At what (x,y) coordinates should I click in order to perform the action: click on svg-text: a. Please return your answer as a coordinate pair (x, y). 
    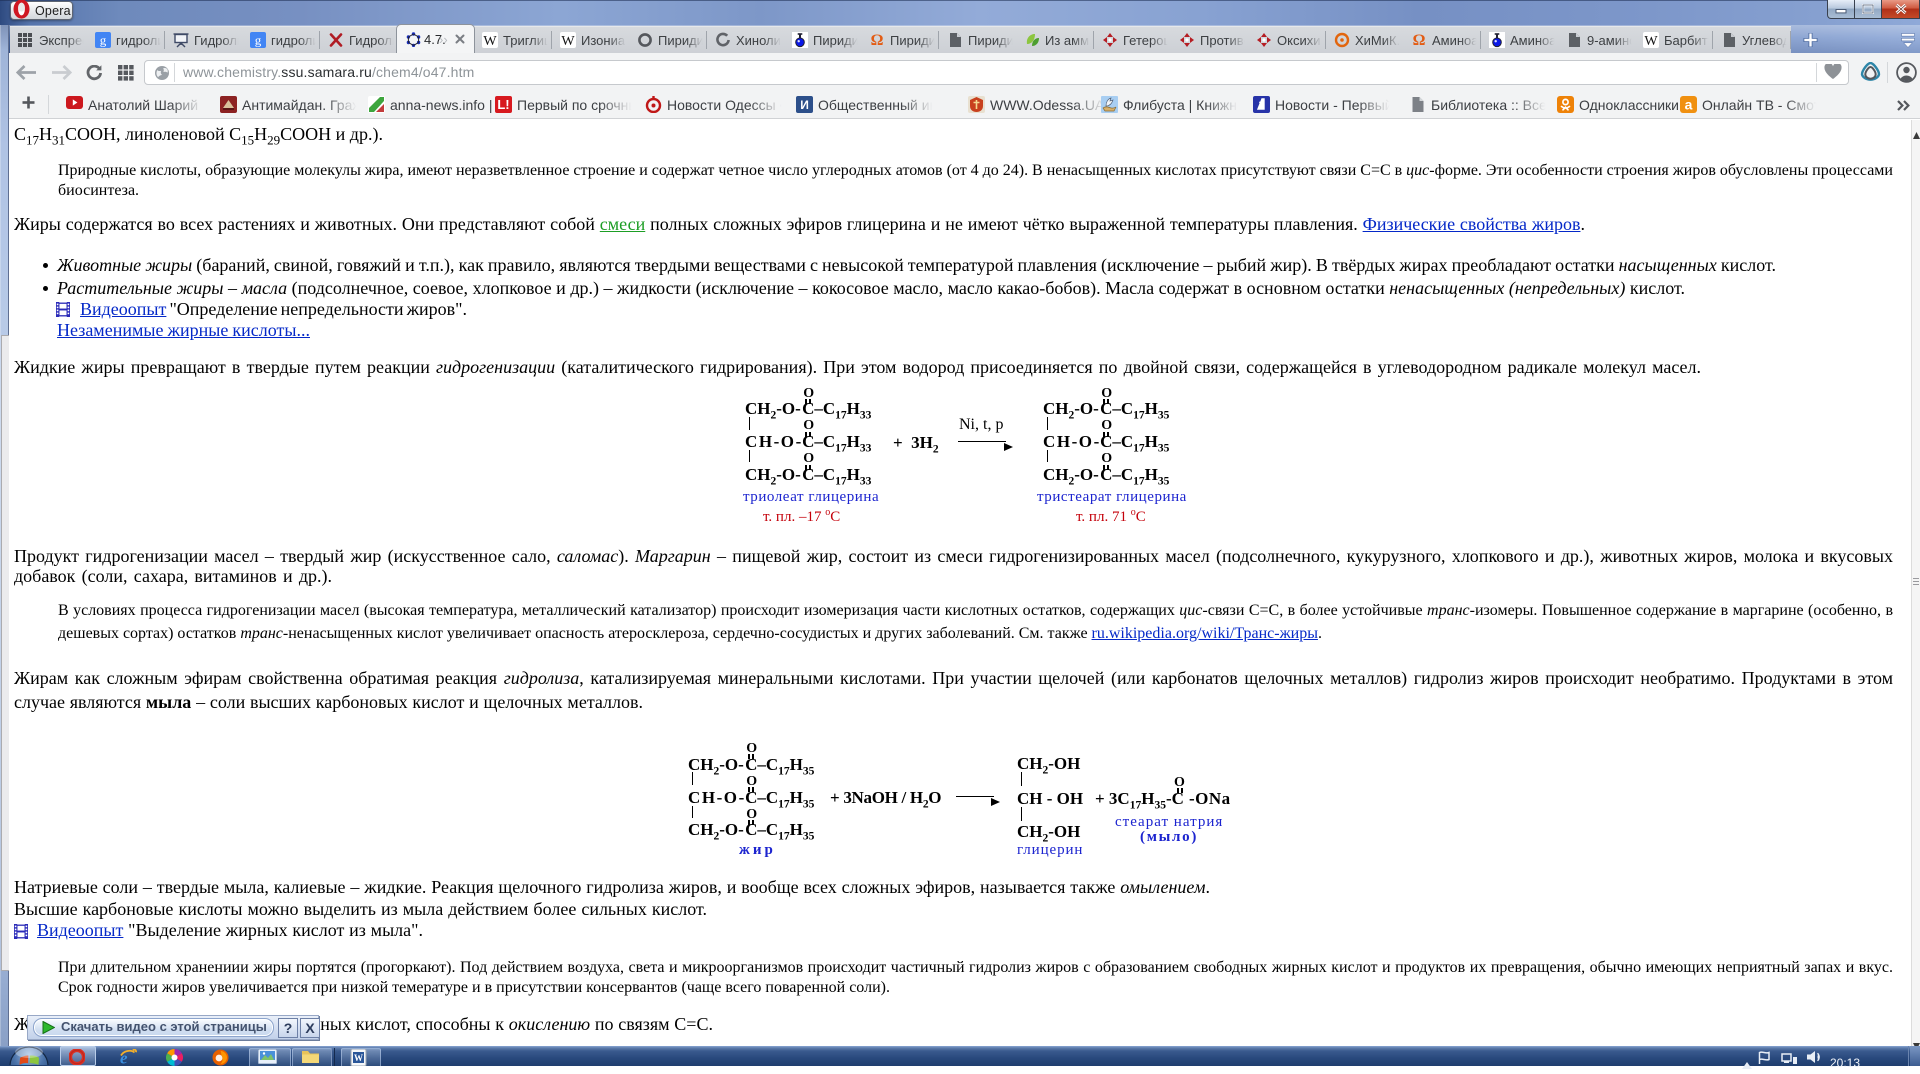
    Looking at the image, I should click on (1689, 104).